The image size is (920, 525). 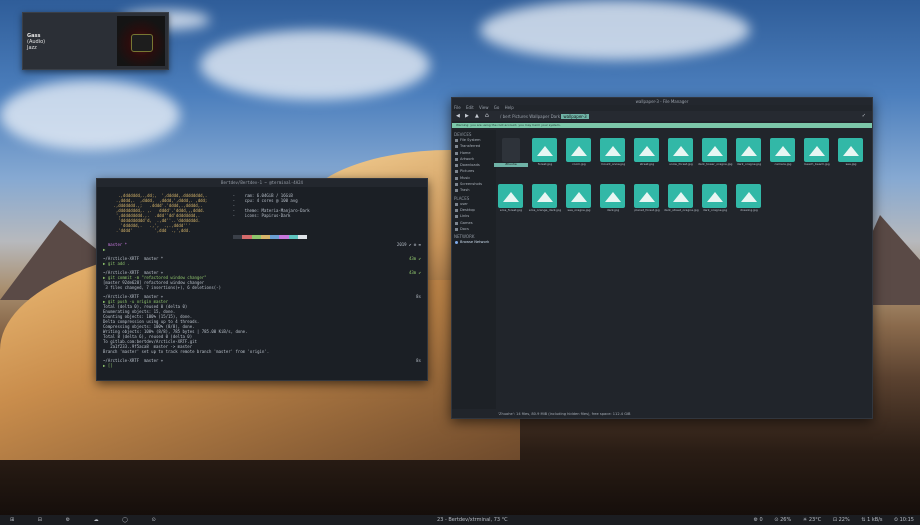 I want to click on location-segment: bert, so click(x=507, y=116).